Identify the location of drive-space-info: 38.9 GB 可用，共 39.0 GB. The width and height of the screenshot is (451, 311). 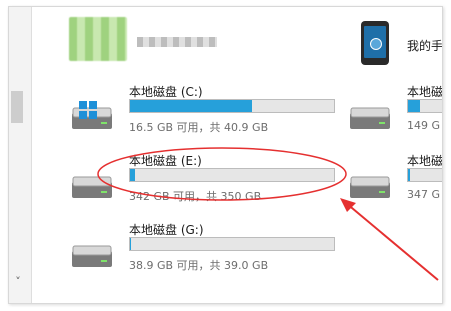
(199, 265).